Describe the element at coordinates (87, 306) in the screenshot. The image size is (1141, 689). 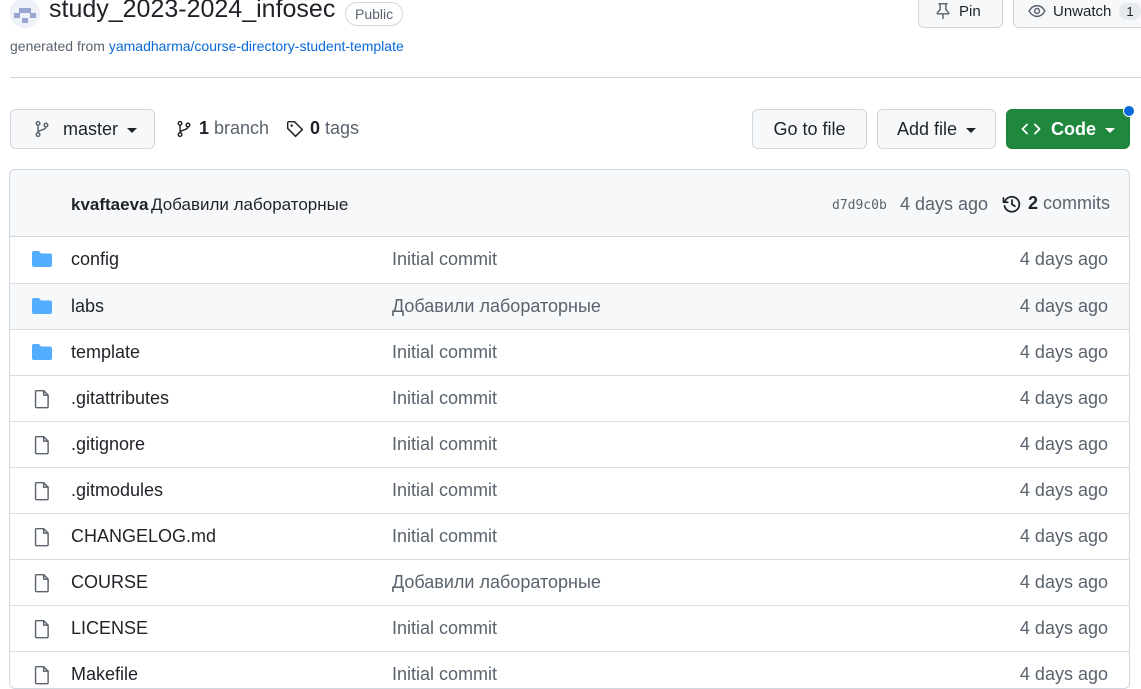
I see `folder-name-link: labs` at that location.